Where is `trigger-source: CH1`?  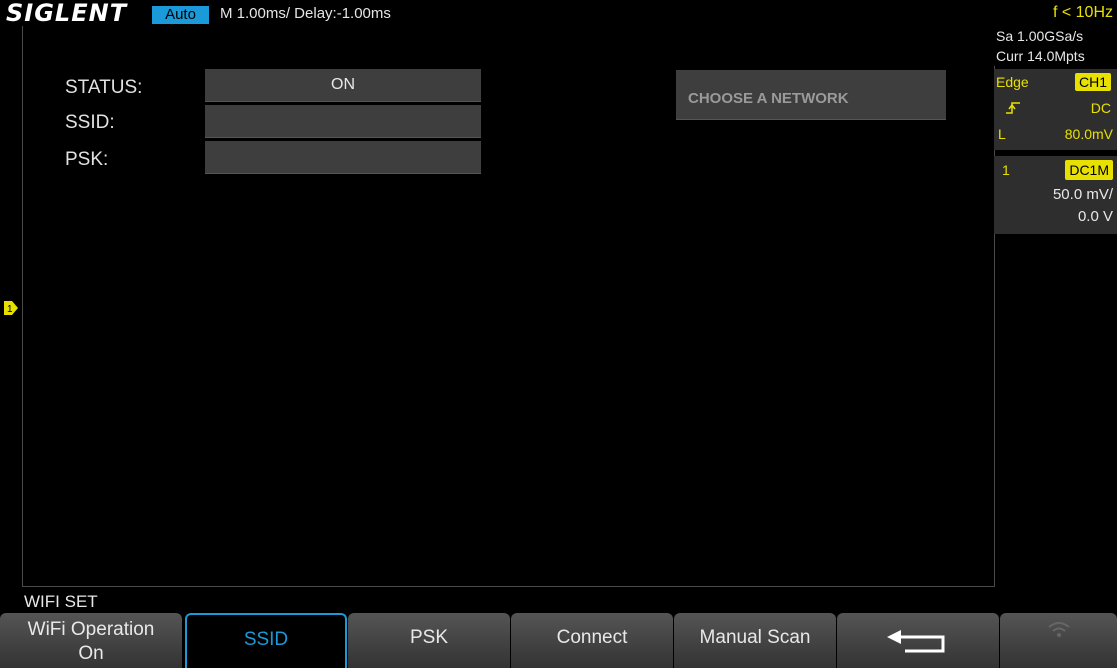 trigger-source: CH1 is located at coordinates (1092, 82).